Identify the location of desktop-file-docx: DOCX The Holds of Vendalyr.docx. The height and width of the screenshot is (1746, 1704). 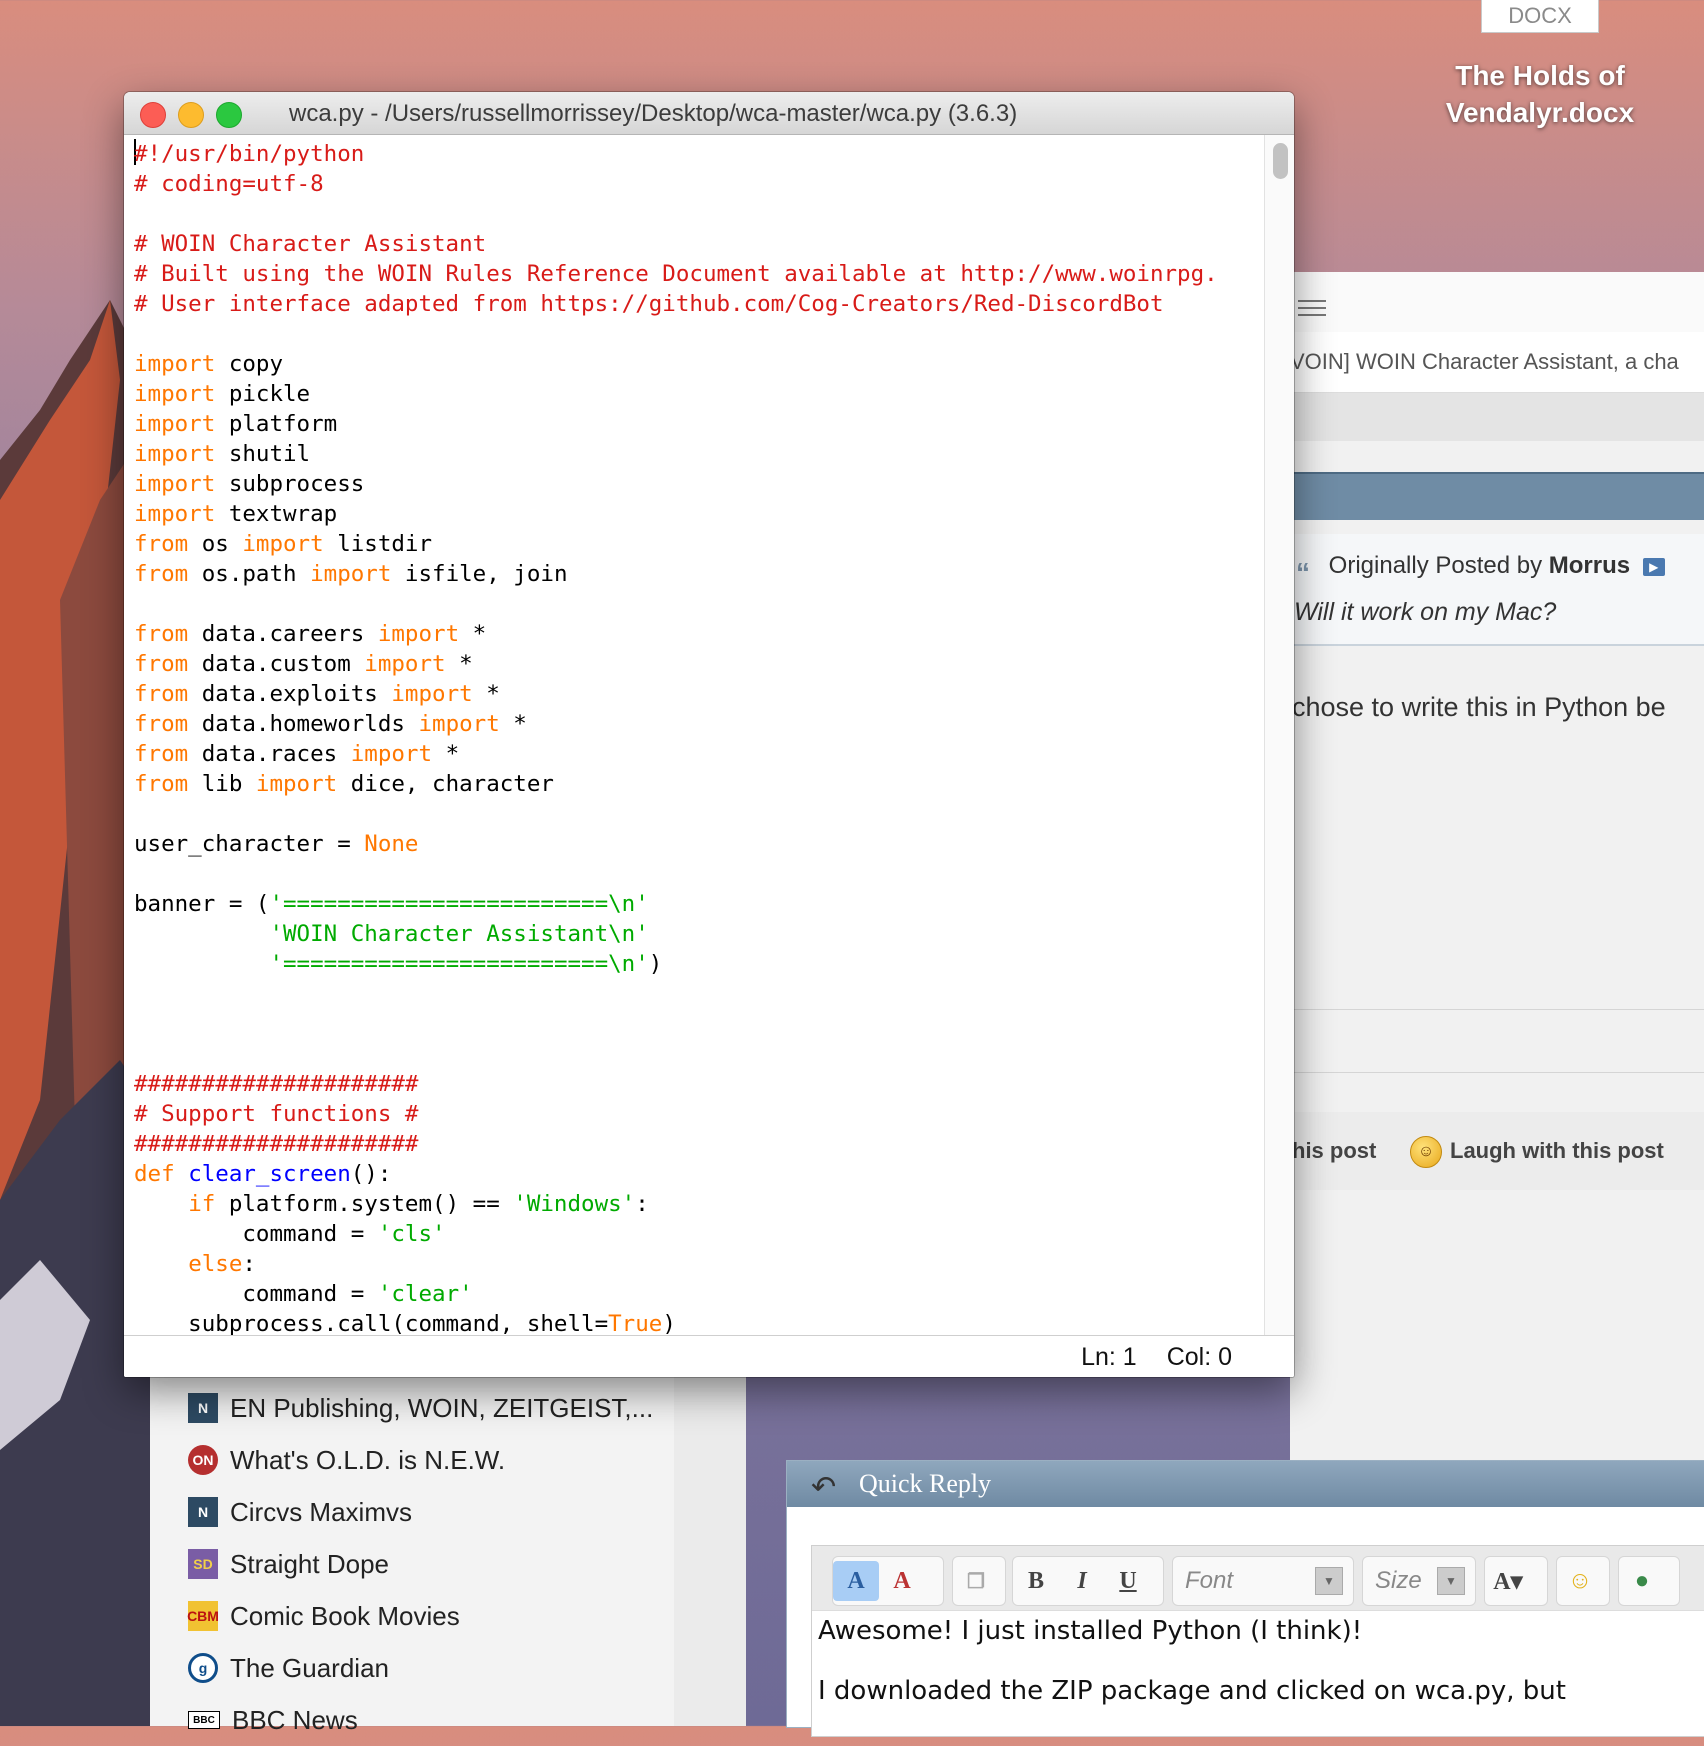
(1540, 65).